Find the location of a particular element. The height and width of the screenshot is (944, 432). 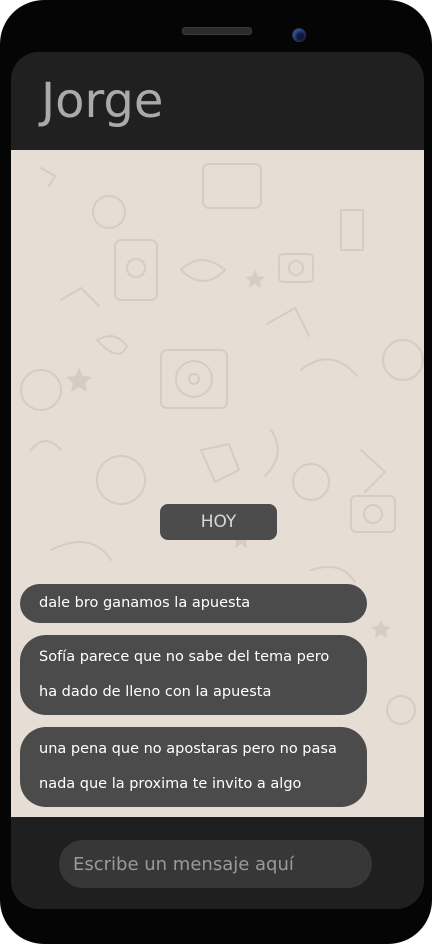

message-text: ha dado de lleno con la apuesta is located at coordinates (155, 692).